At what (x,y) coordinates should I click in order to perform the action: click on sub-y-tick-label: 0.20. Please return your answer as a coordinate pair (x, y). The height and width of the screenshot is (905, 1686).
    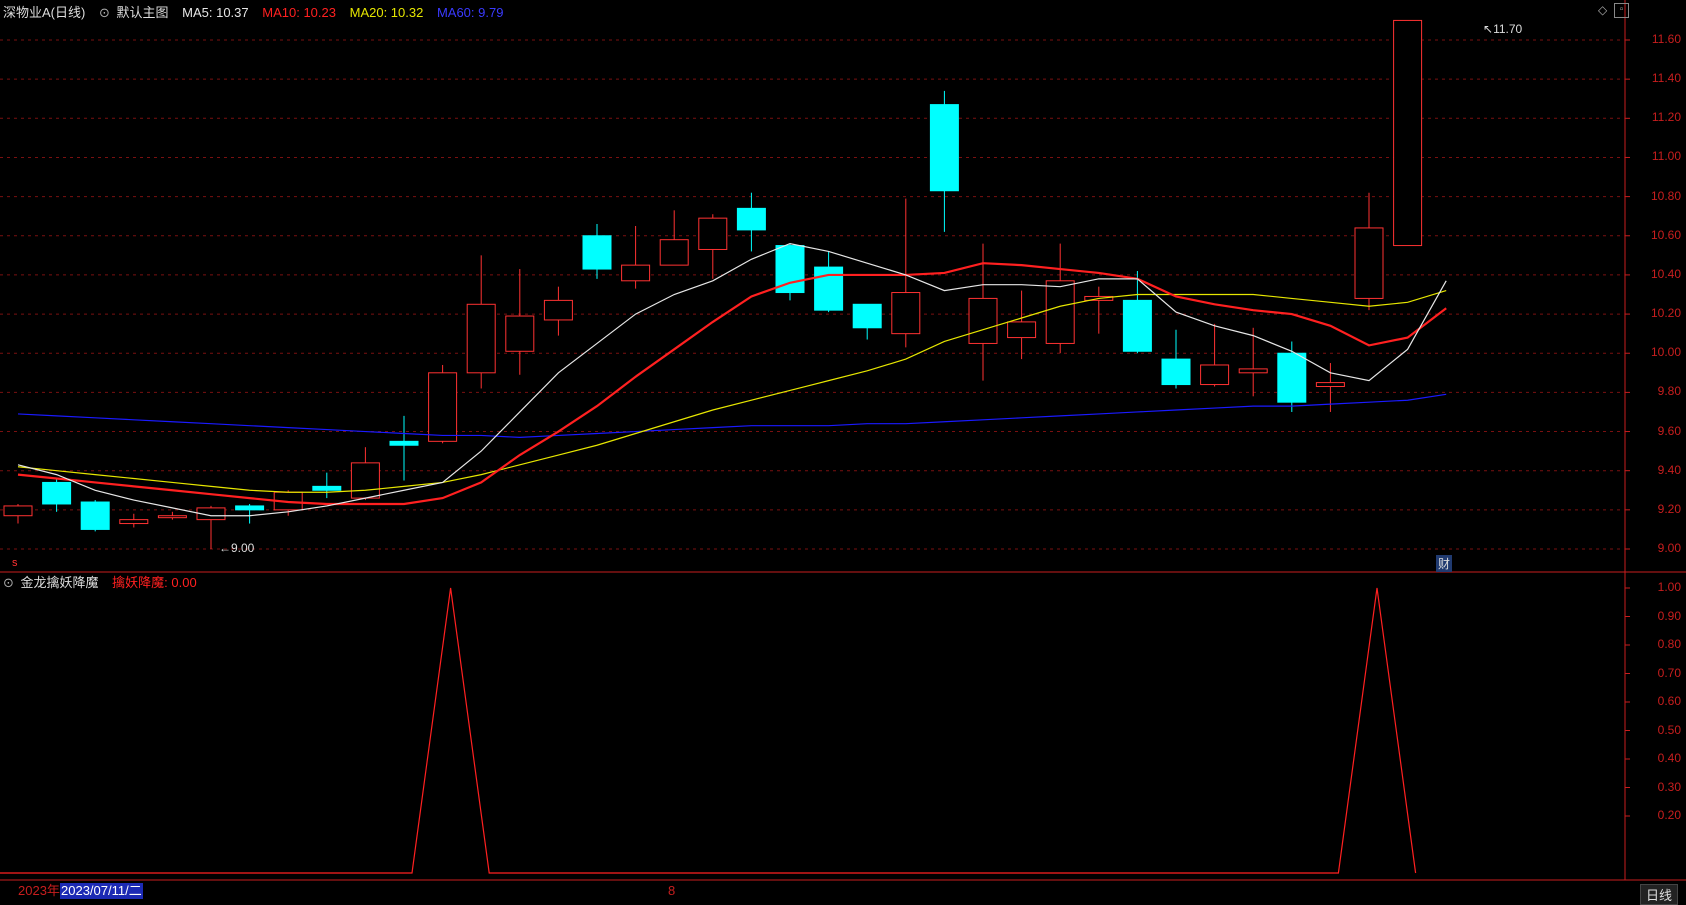
    Looking at the image, I should click on (1669, 815).